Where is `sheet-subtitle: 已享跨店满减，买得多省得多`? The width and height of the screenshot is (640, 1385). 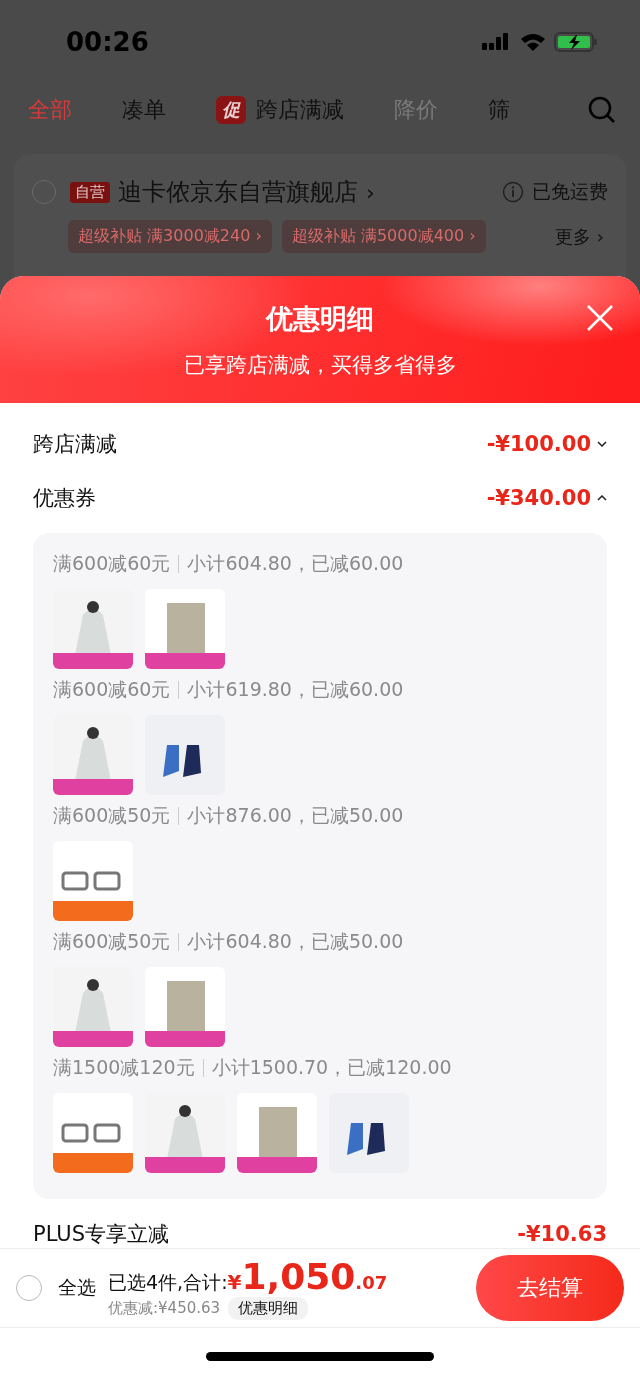
sheet-subtitle: 已享跨店满减，买得多省得多 is located at coordinates (320, 365).